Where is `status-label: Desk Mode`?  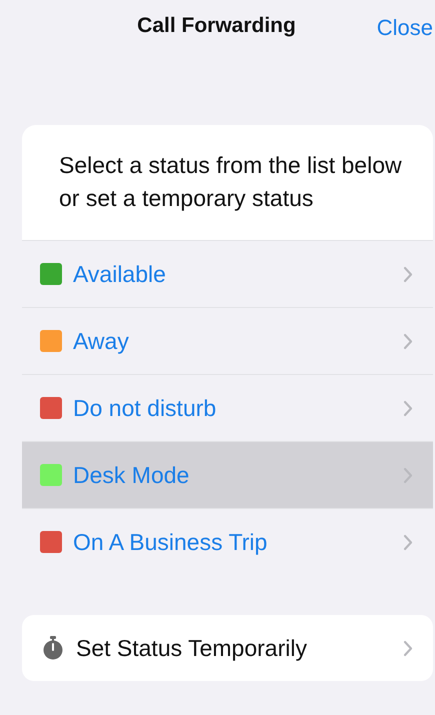
status-label: Desk Mode is located at coordinates (131, 475).